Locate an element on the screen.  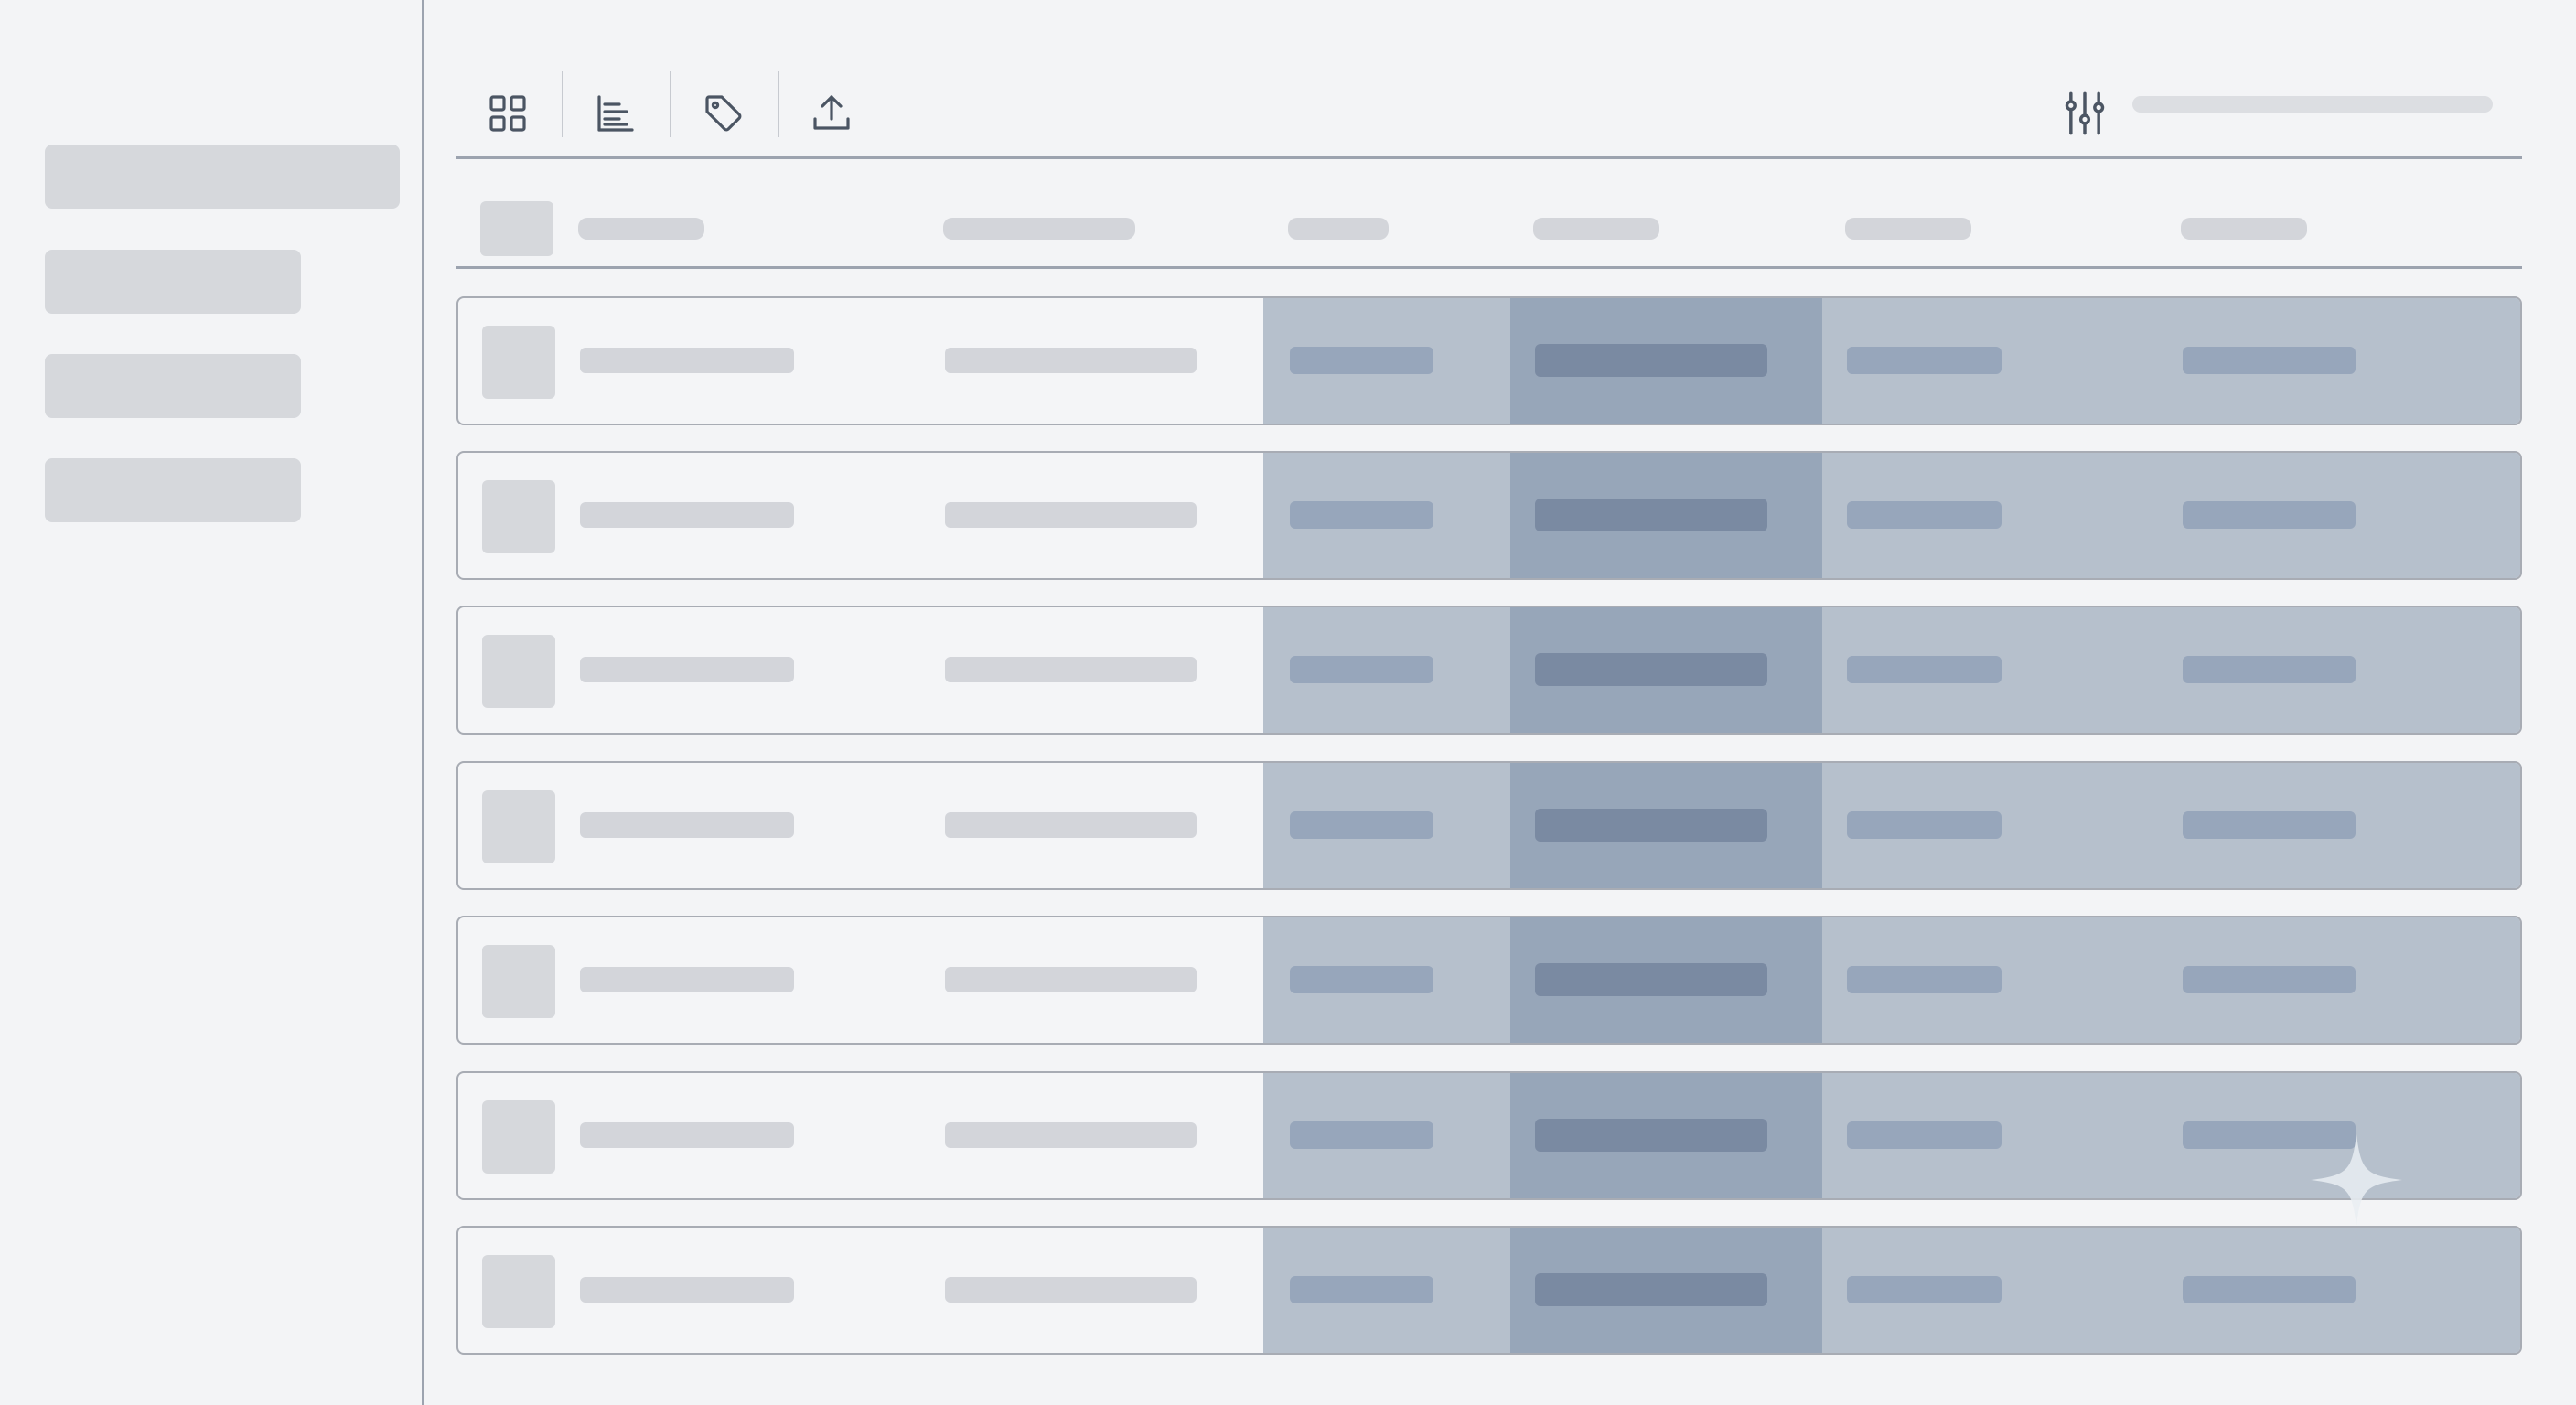
sliders-icon is located at coordinates (2085, 113).